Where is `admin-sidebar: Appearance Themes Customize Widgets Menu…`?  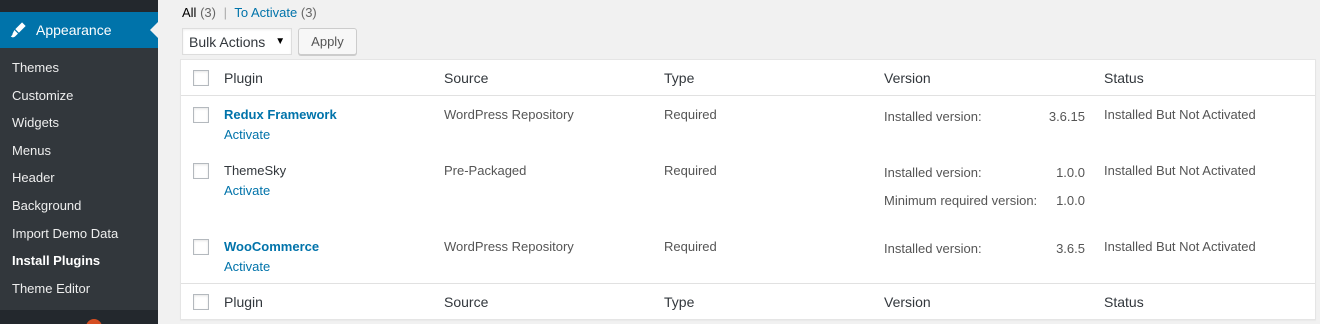
admin-sidebar: Appearance Themes Customize Widgets Menu… is located at coordinates (79, 162).